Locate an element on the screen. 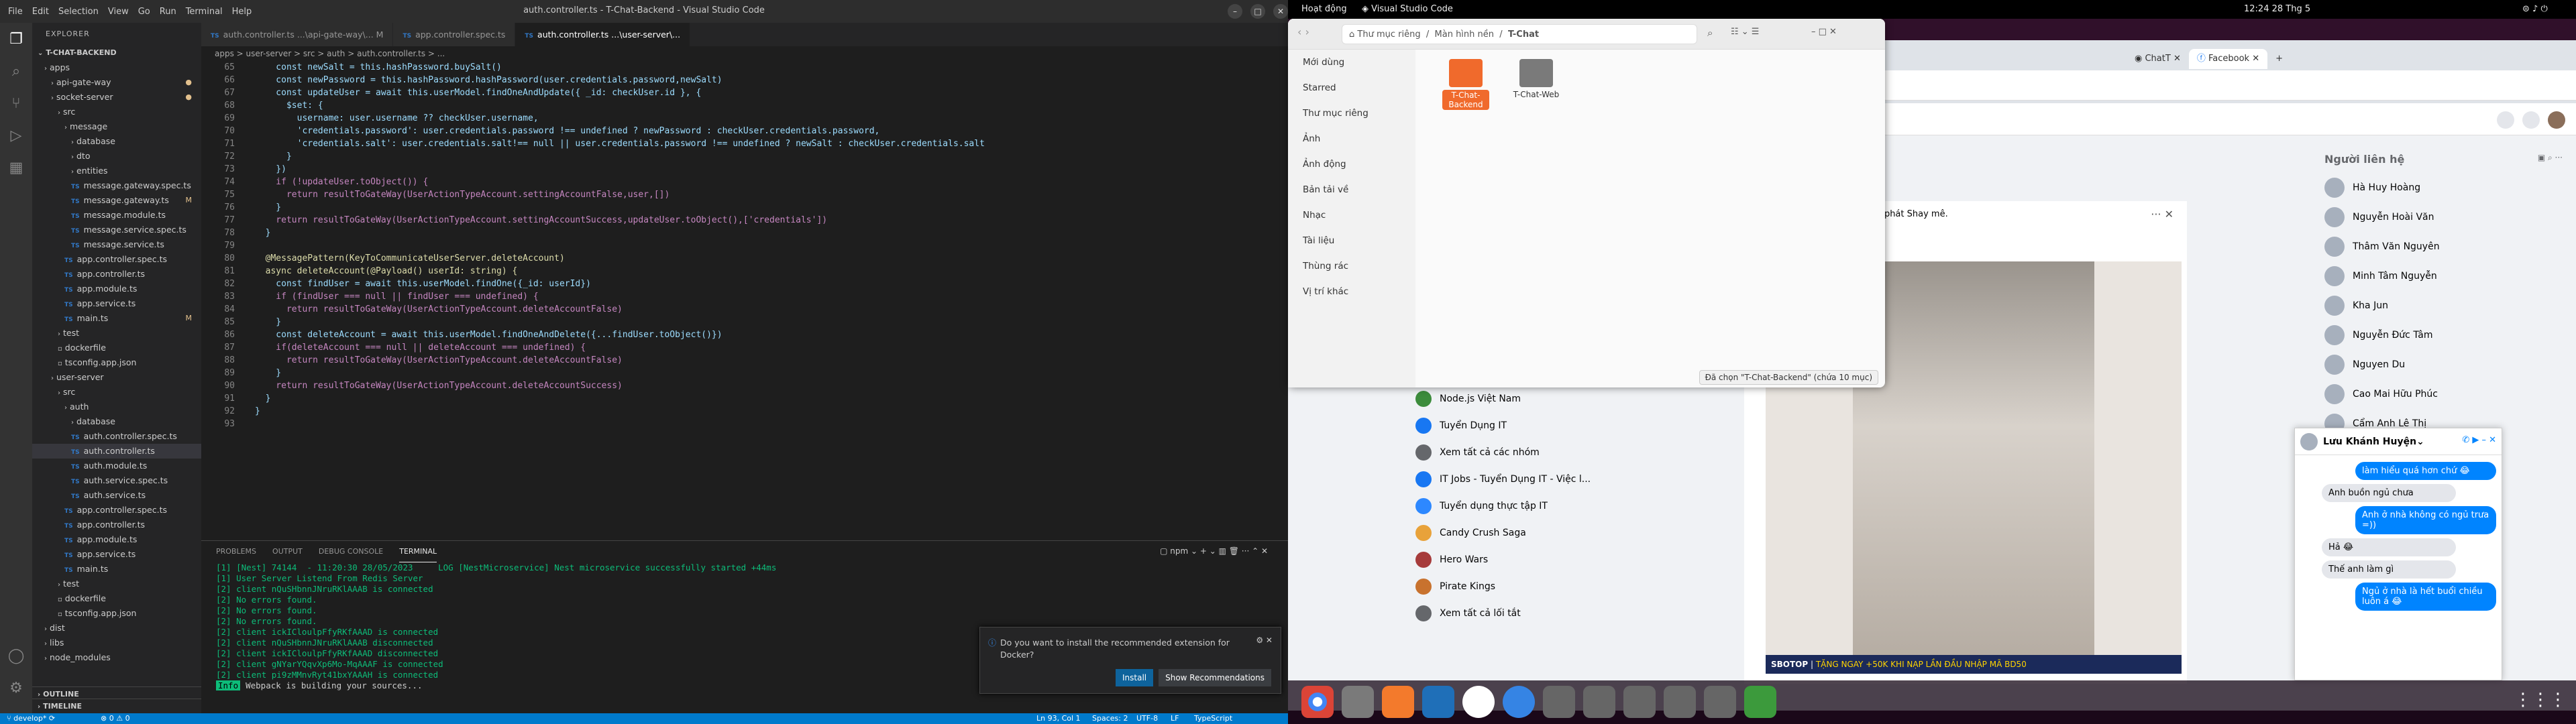 The image size is (2576, 724). folder-t-chat-backend: T-Chat-Backend is located at coordinates (1465, 84).